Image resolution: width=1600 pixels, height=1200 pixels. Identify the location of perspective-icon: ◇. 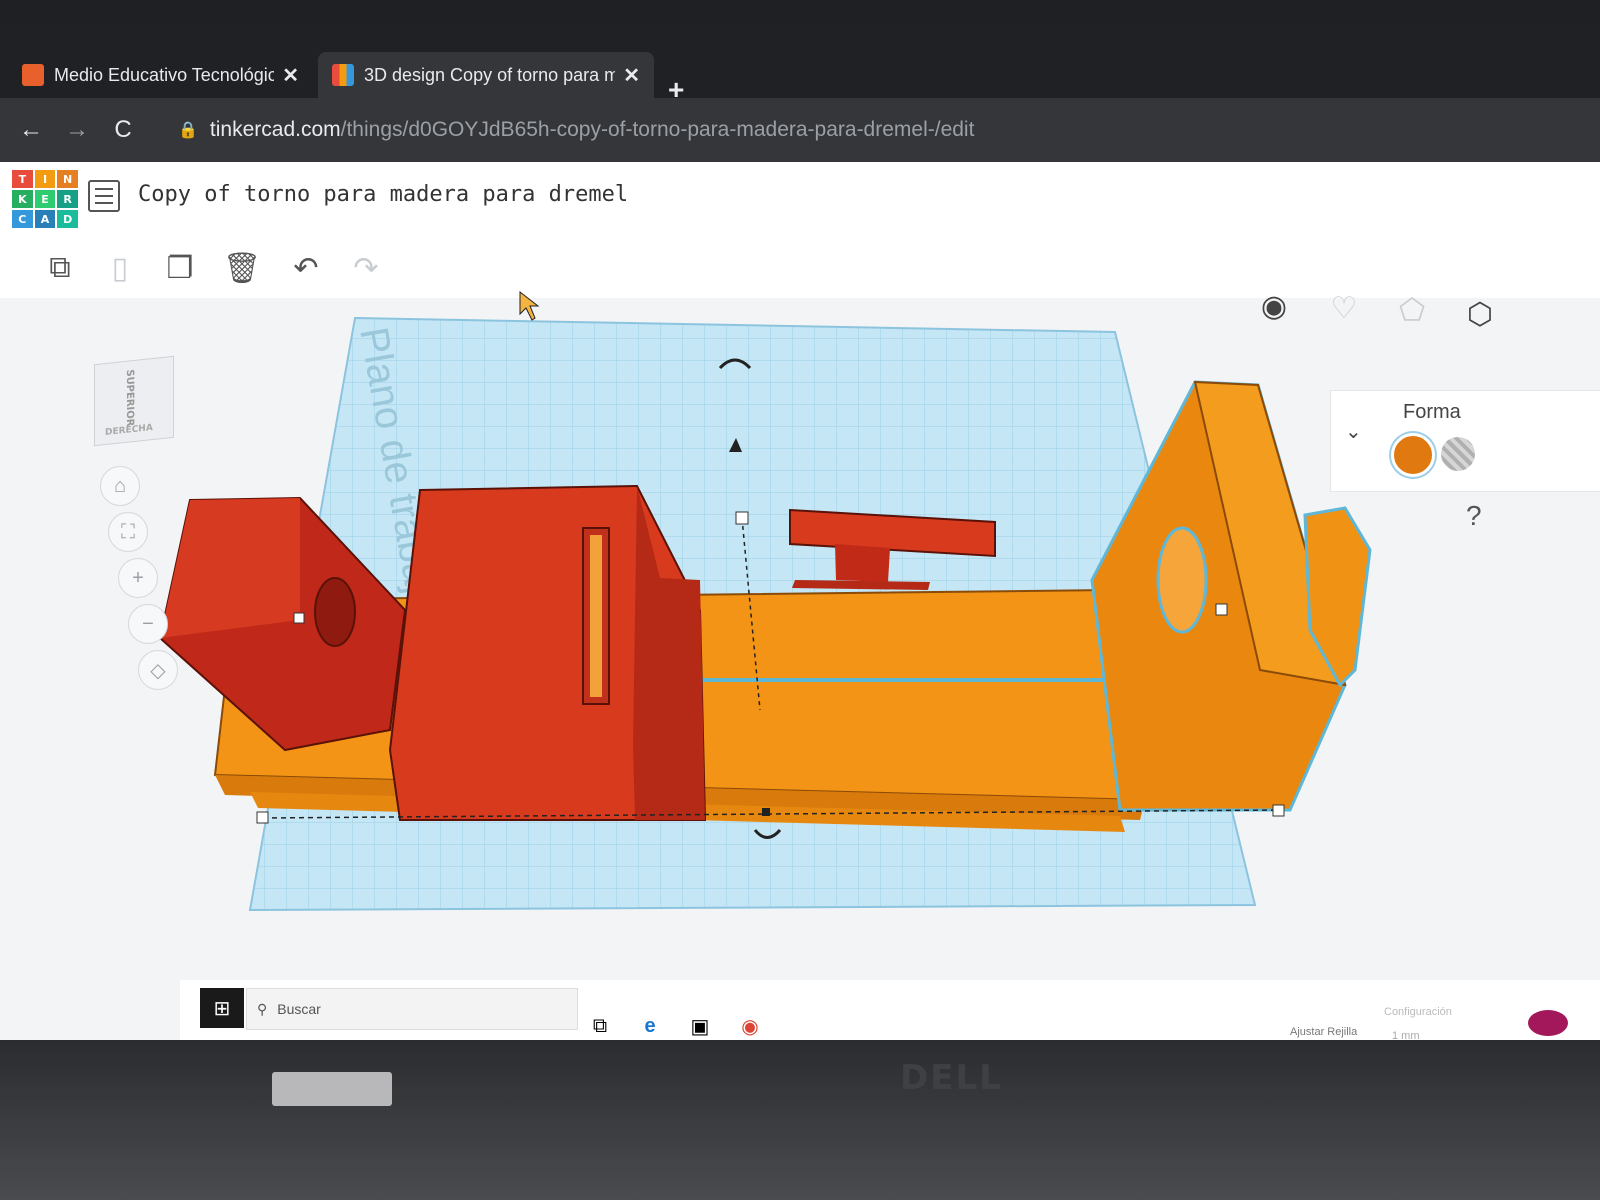
(158, 670).